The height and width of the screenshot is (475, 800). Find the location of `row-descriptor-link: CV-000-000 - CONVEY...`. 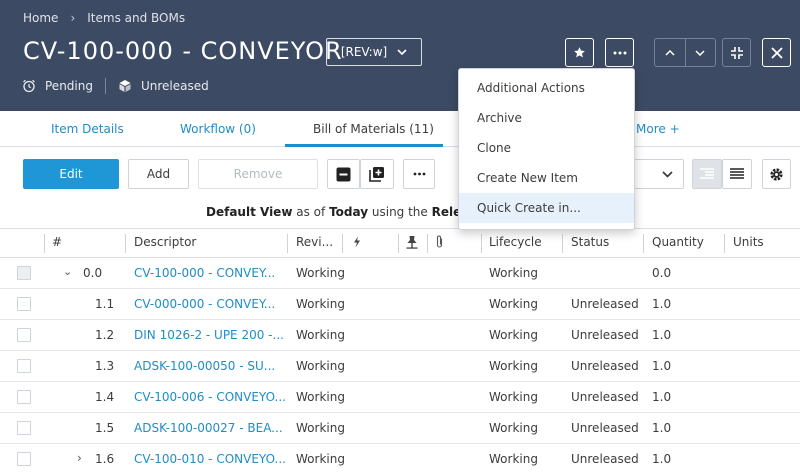

row-descriptor-link: CV-000-000 - CONVEY... is located at coordinates (204, 304).